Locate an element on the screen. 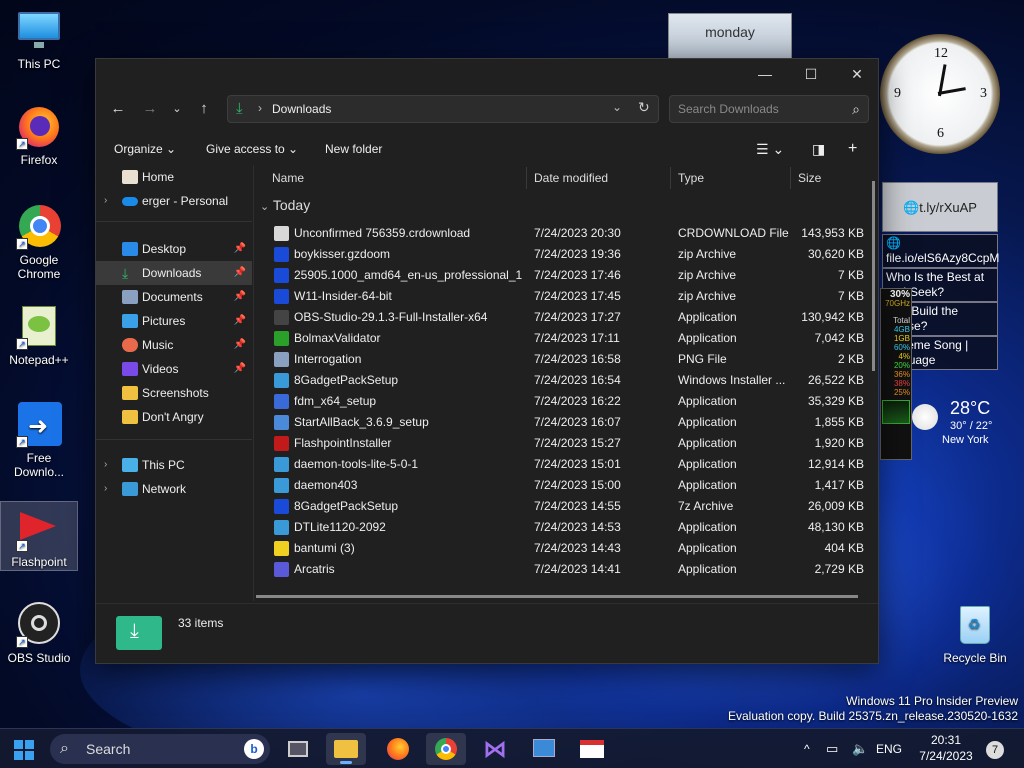  start-button is located at coordinates (24, 749).